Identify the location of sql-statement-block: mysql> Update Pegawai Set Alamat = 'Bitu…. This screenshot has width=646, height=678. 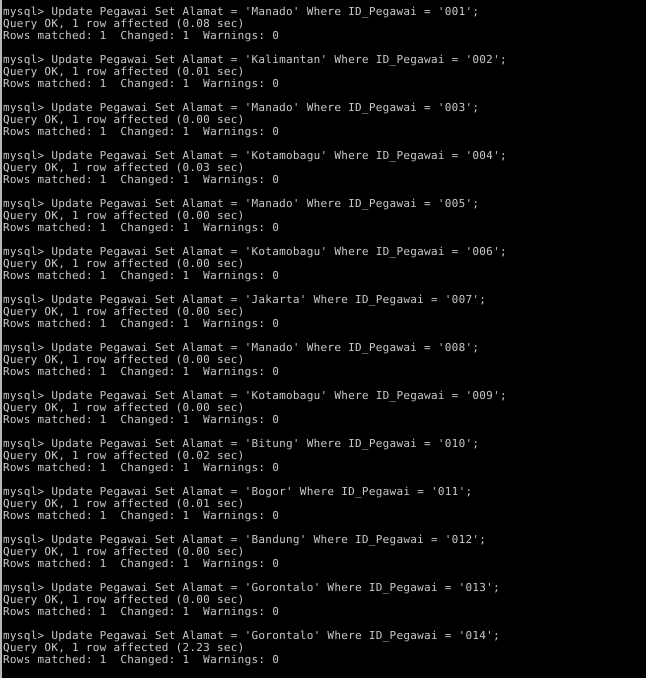
(323, 462).